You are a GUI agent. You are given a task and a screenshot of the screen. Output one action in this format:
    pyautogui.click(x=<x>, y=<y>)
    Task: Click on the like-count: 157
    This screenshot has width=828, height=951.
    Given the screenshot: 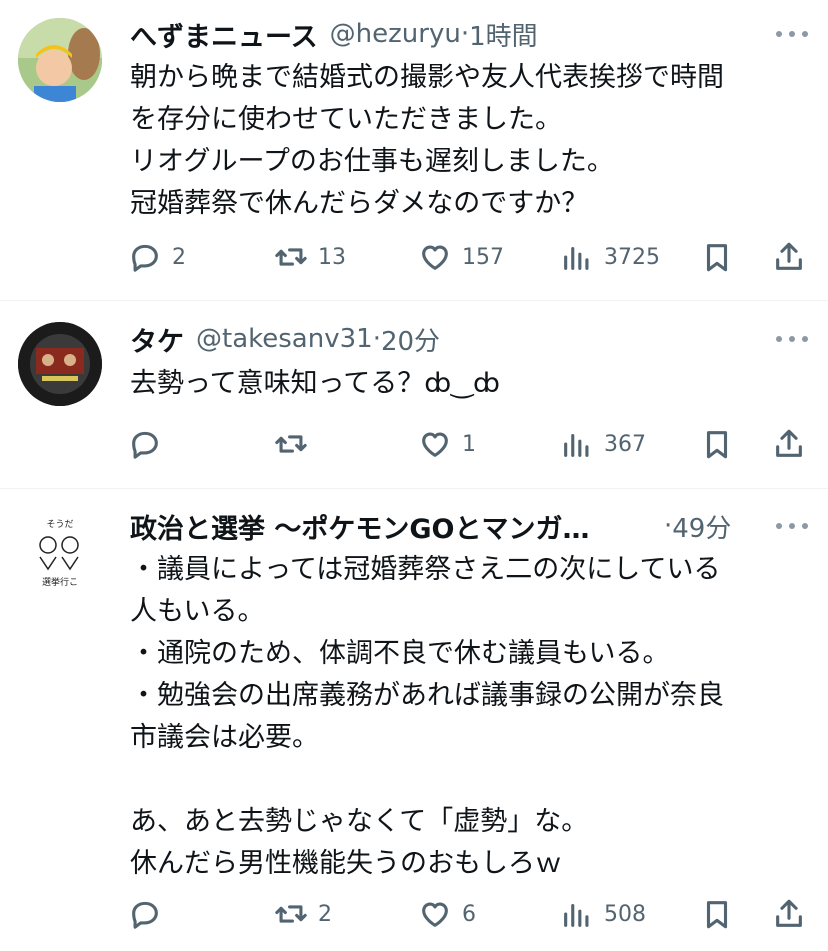 What is the action you would take?
    pyautogui.click(x=483, y=257)
    